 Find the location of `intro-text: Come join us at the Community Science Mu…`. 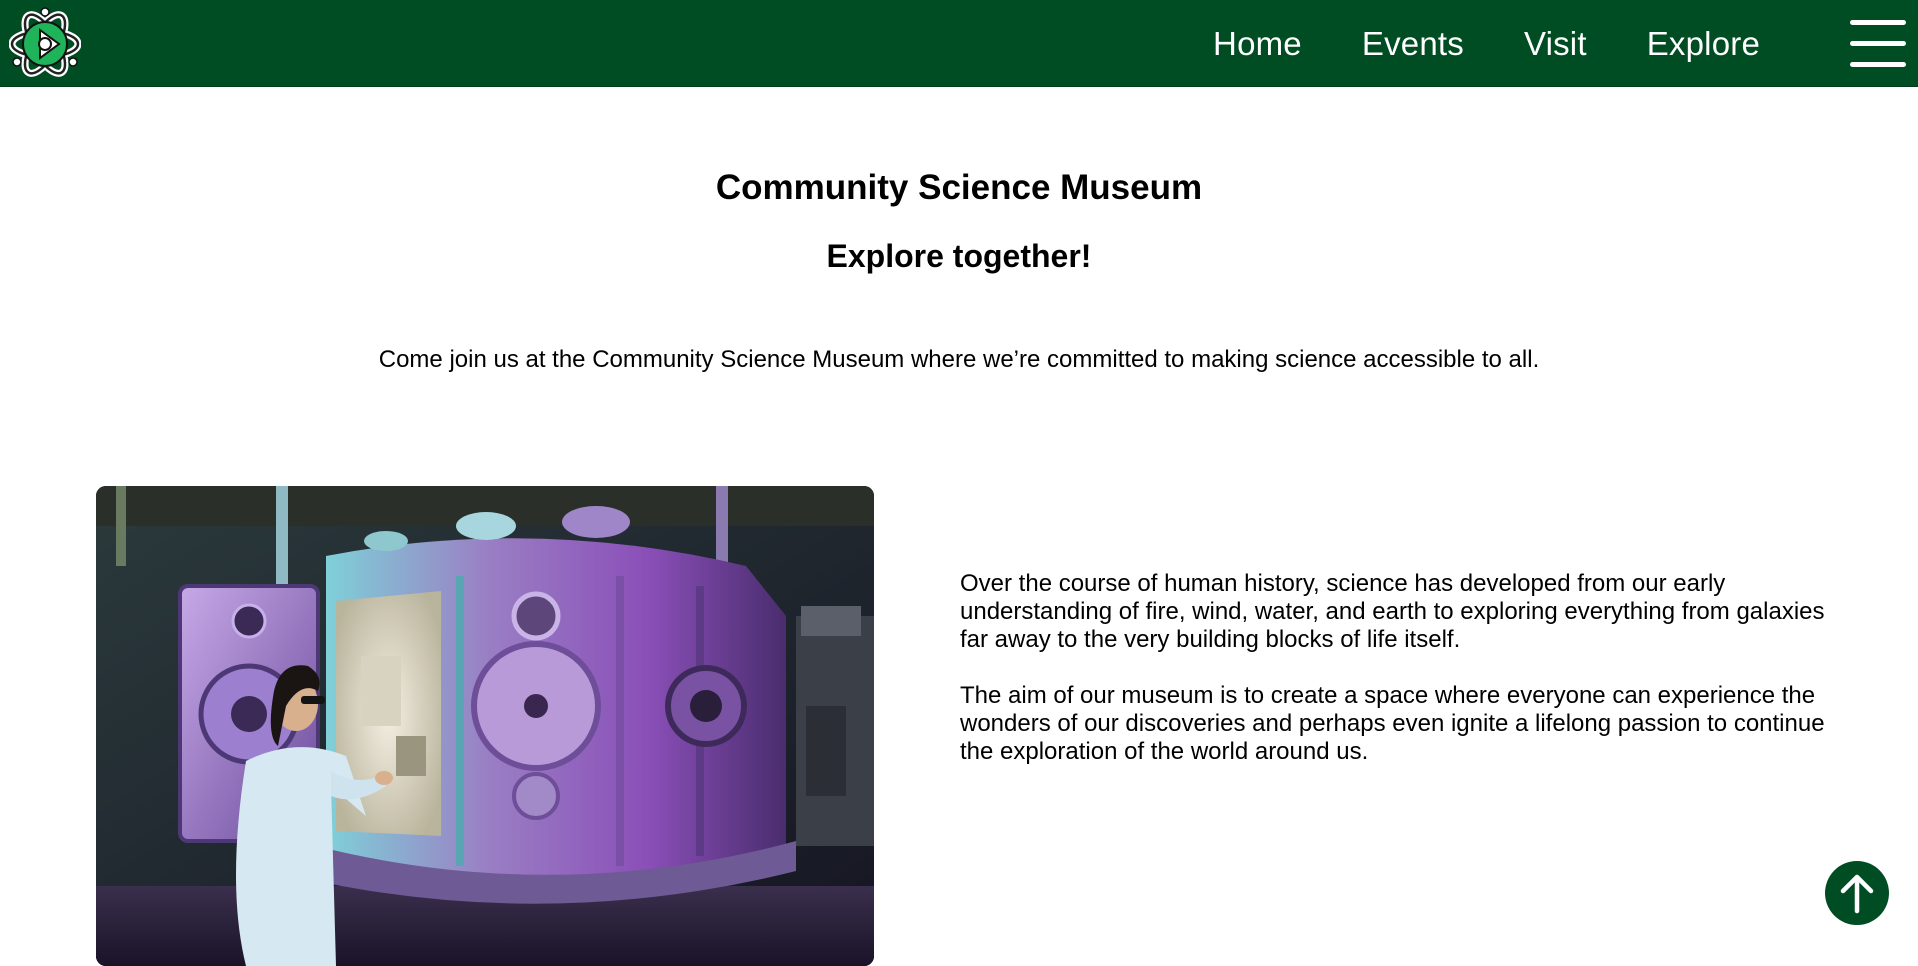

intro-text: Come join us at the Community Science Mu… is located at coordinates (959, 359).